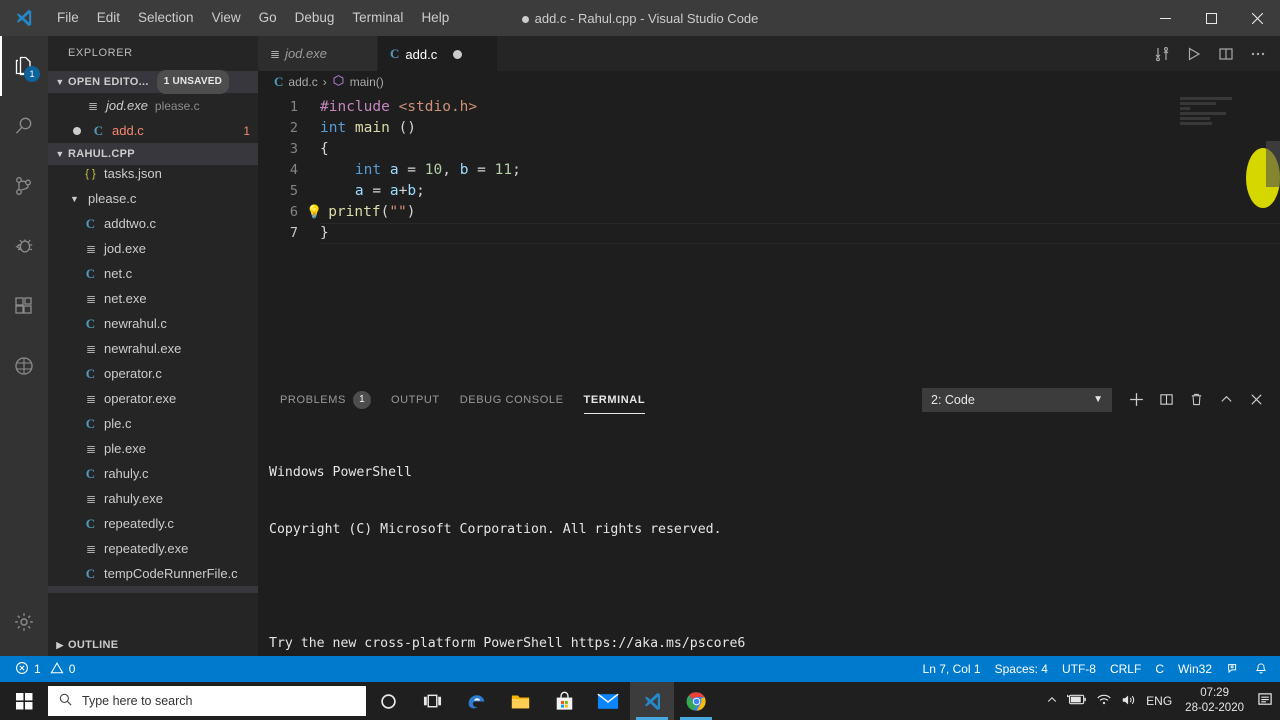  I want to click on file-rahuly-c: C rahuly.c, so click(153, 473).